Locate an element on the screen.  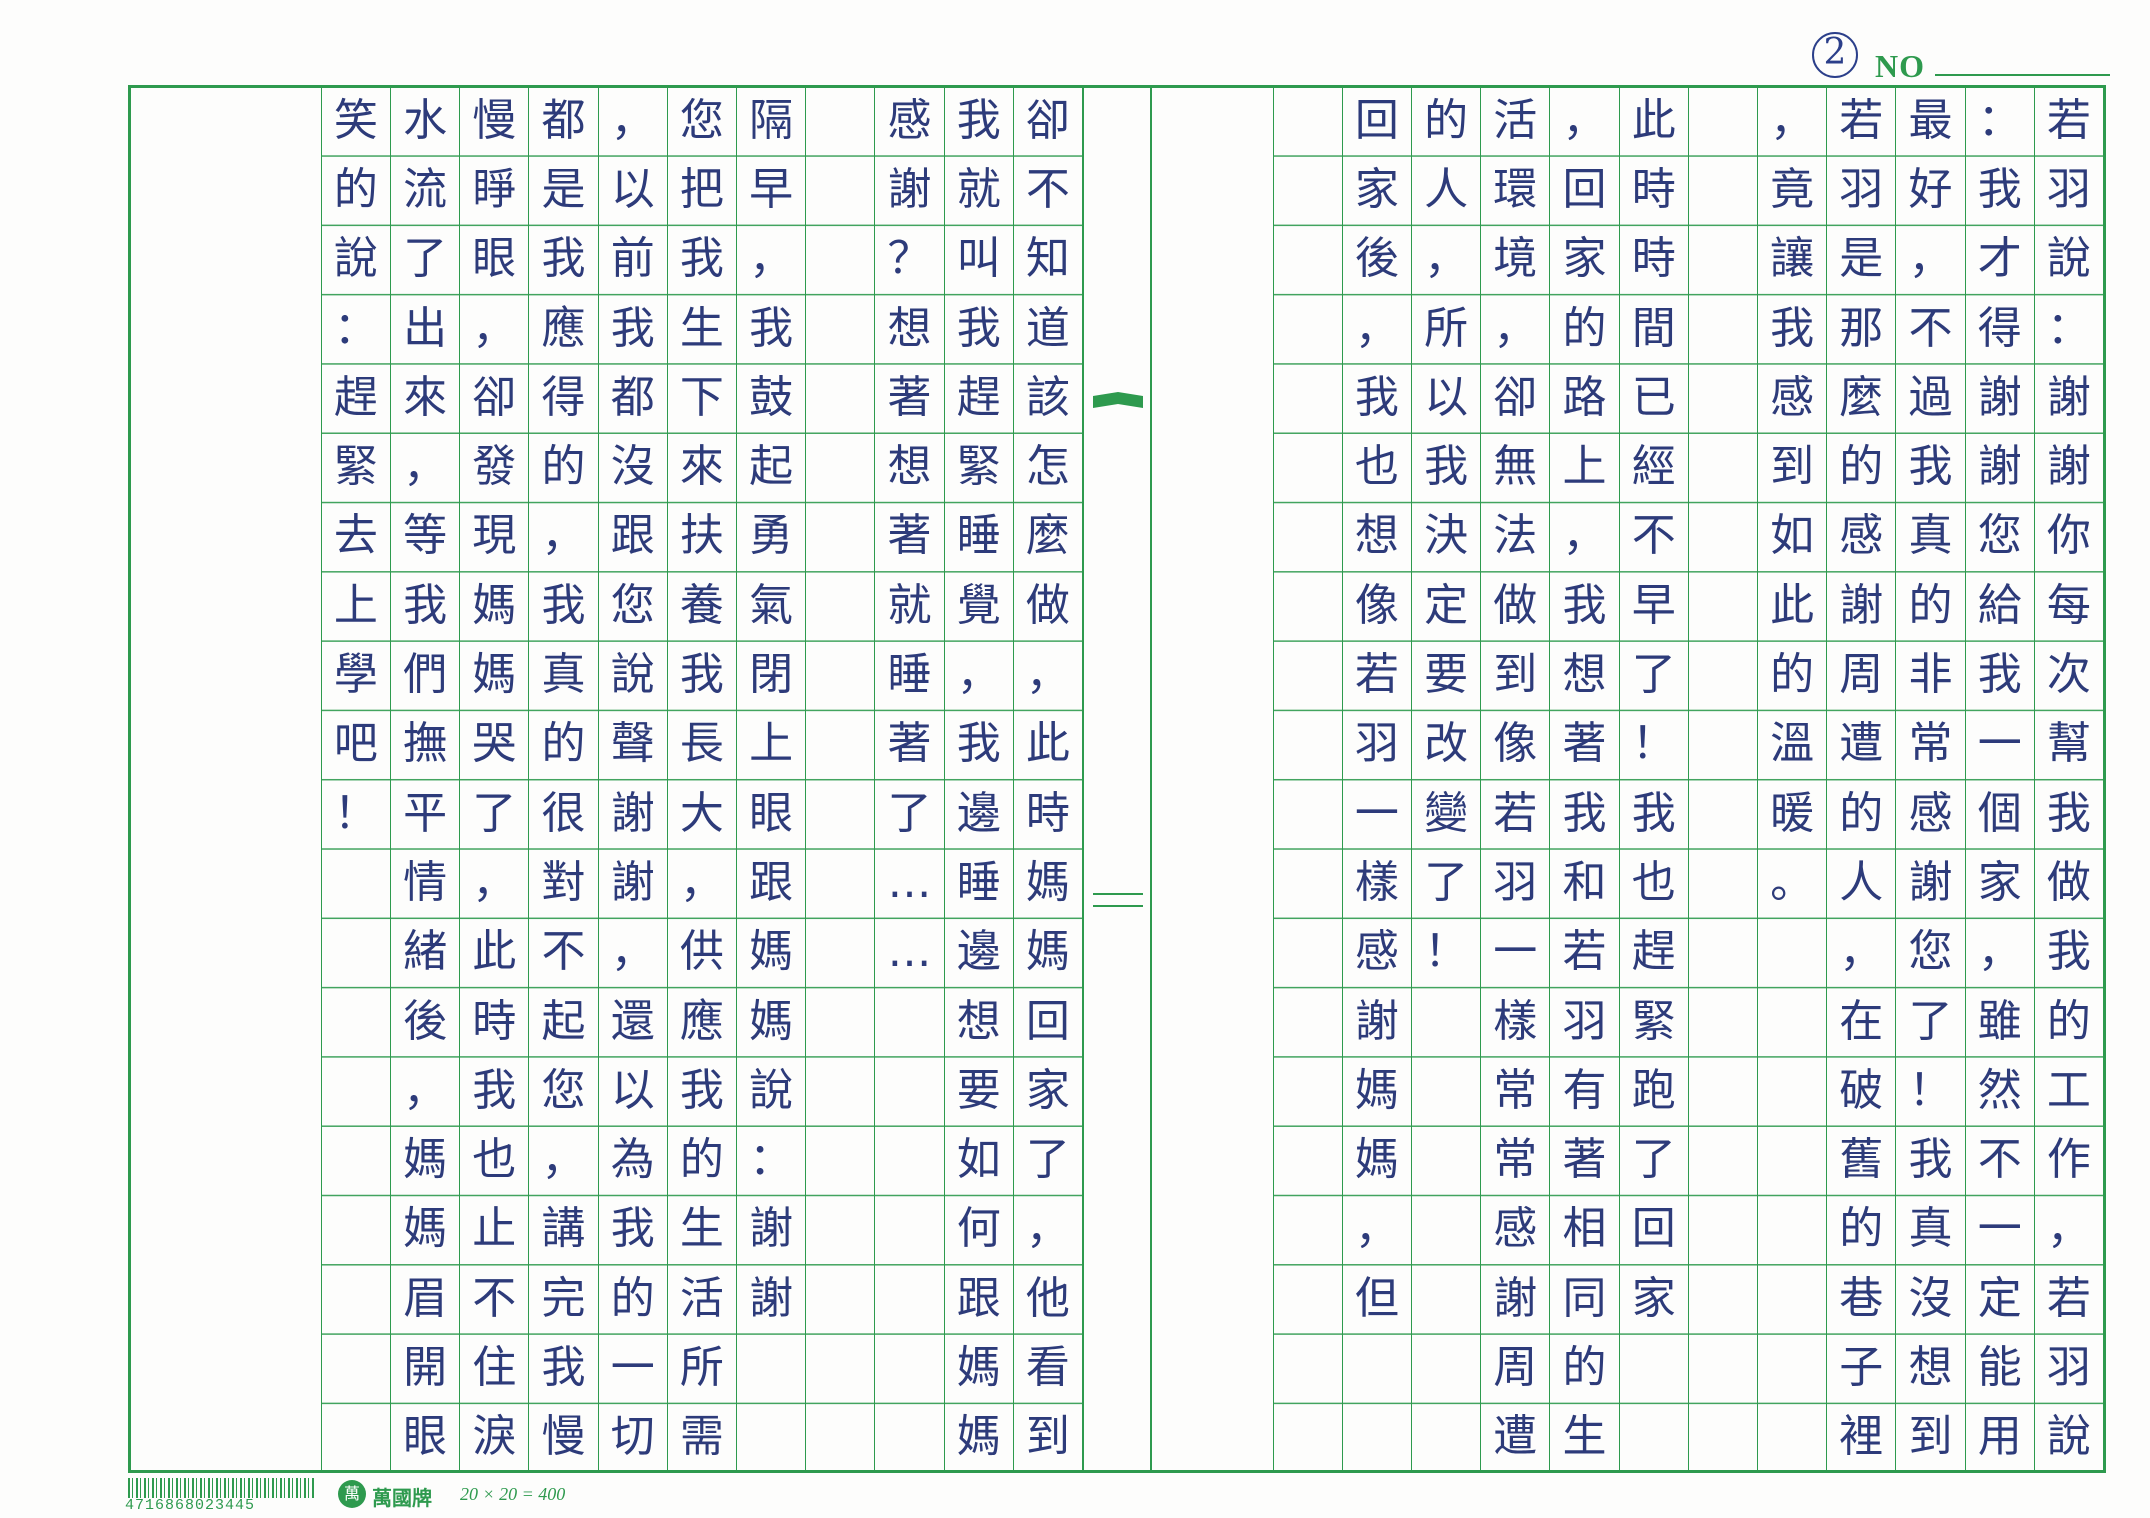
grid-cell: 和 is located at coordinates (1584, 882).